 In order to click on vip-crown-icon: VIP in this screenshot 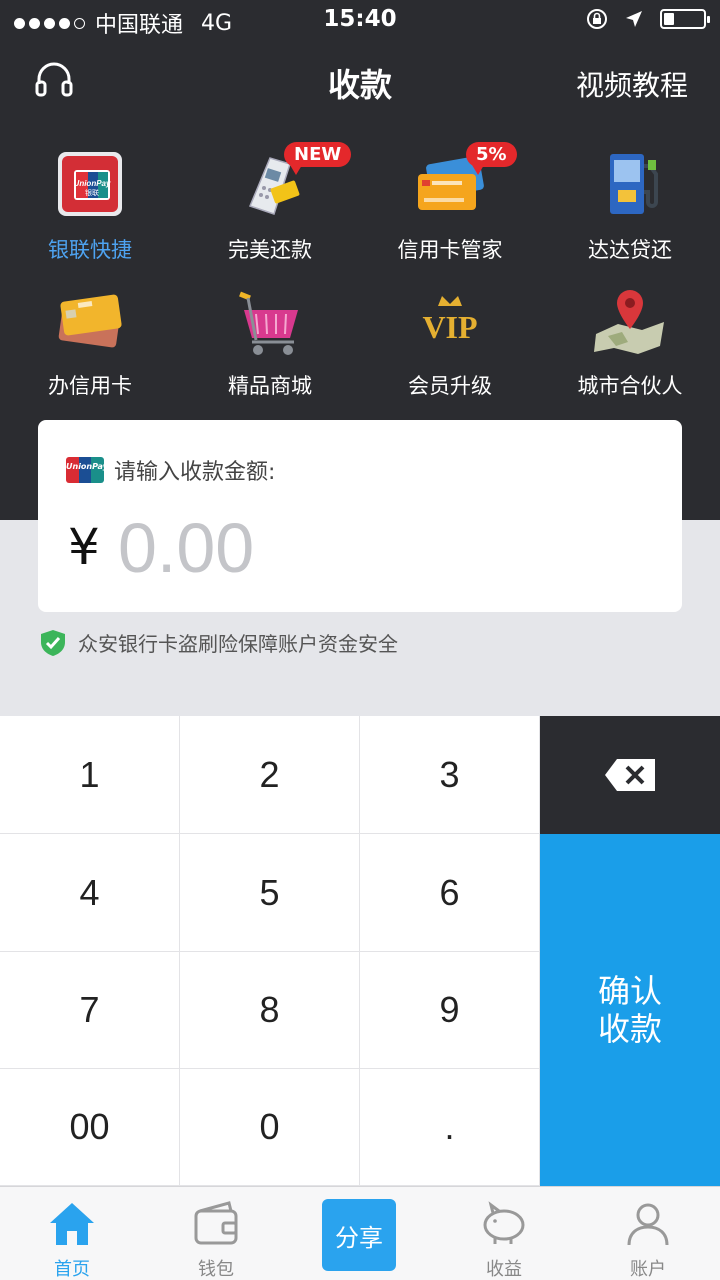, I will do `click(450, 320)`.